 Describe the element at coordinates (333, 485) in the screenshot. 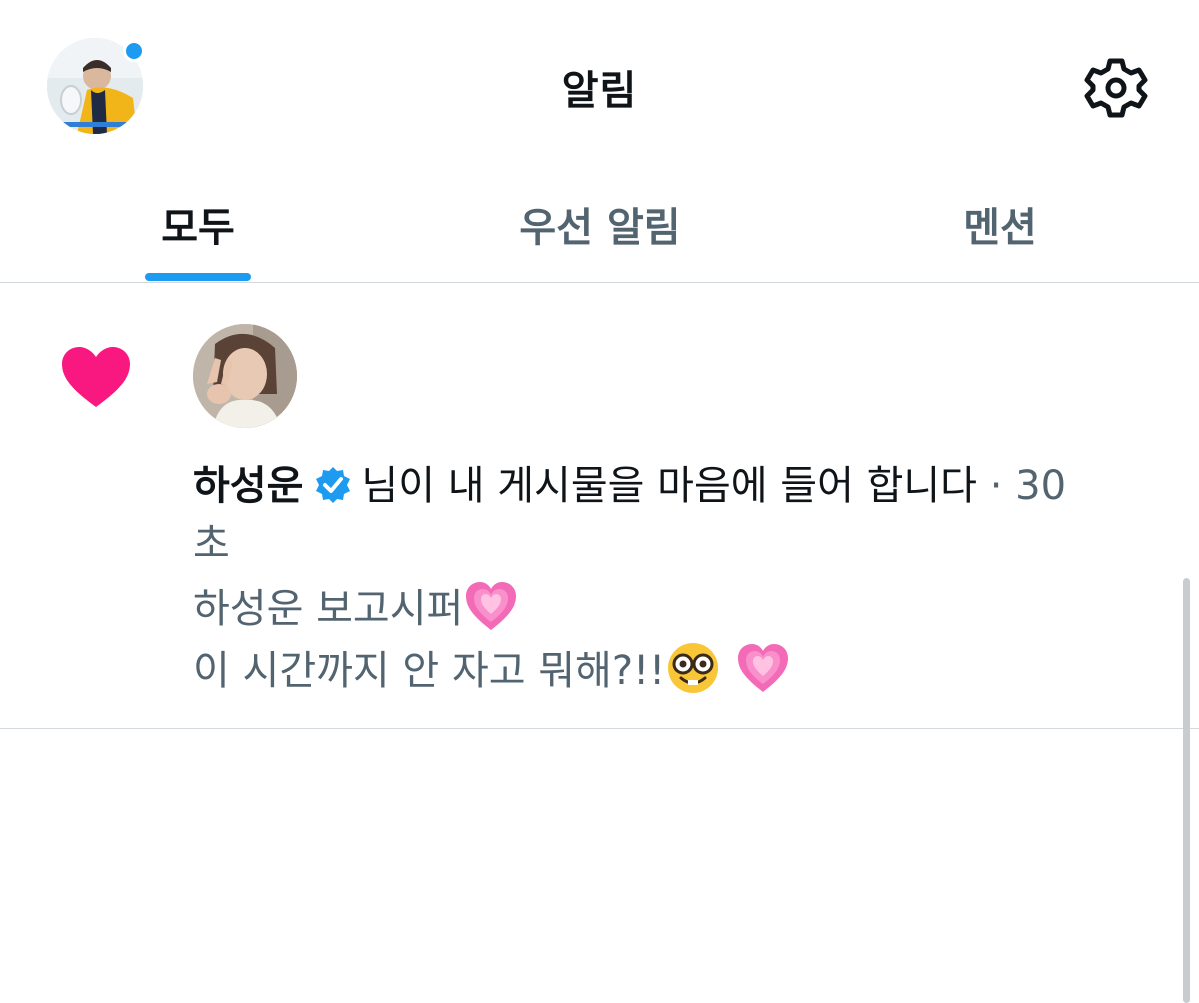

I see `verified-badge-icon` at that location.